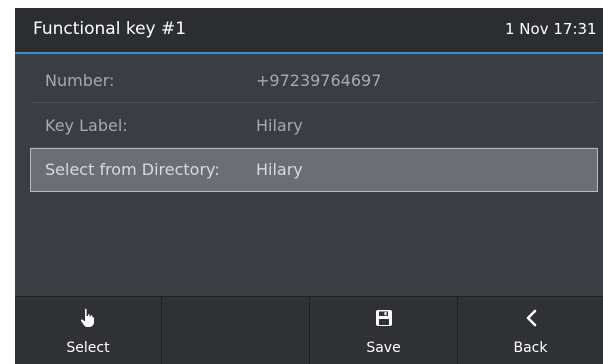 This screenshot has width=603, height=364. What do you see at coordinates (530, 318) in the screenshot?
I see `chevron-left-icon` at bounding box center [530, 318].